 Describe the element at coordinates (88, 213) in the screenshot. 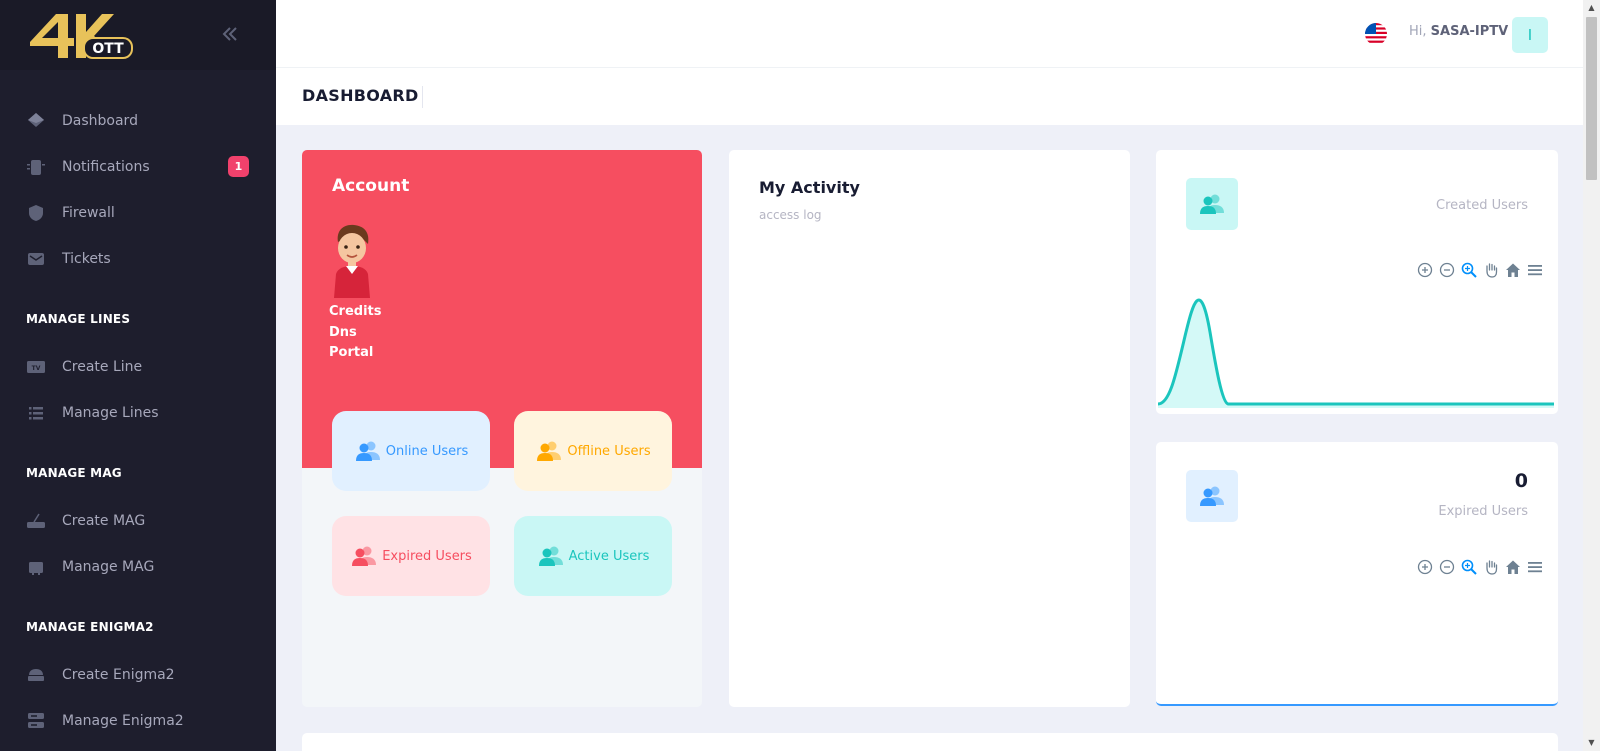

I see `sidebar-item-label: Firewall` at that location.